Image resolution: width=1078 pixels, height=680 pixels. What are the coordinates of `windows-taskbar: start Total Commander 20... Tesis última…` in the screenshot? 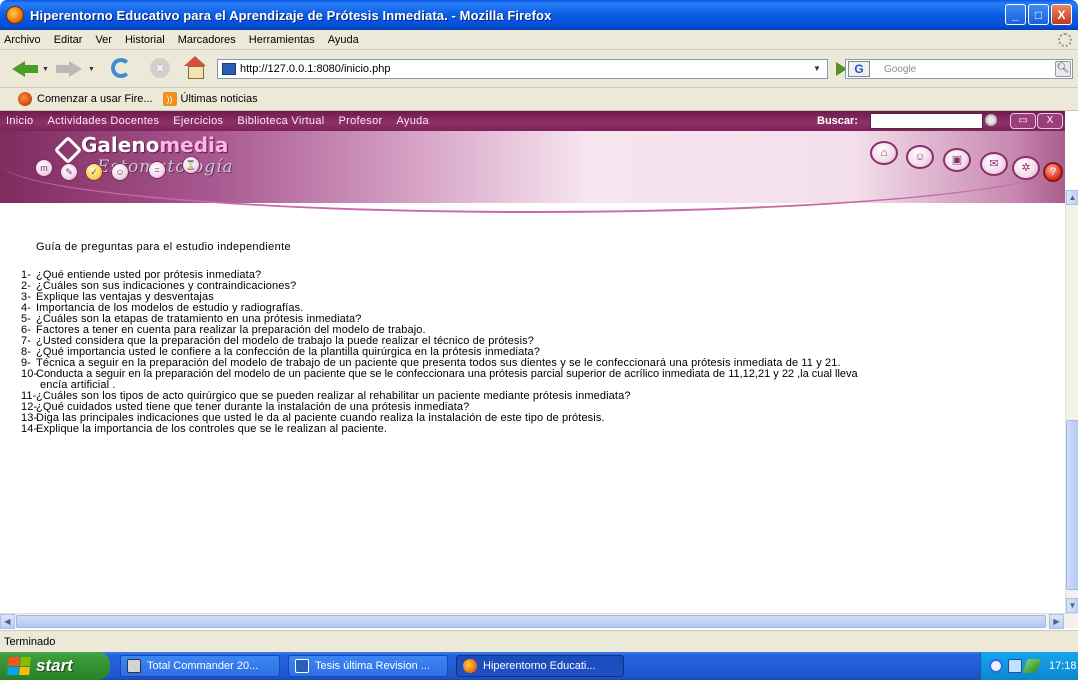 It's located at (539, 666).